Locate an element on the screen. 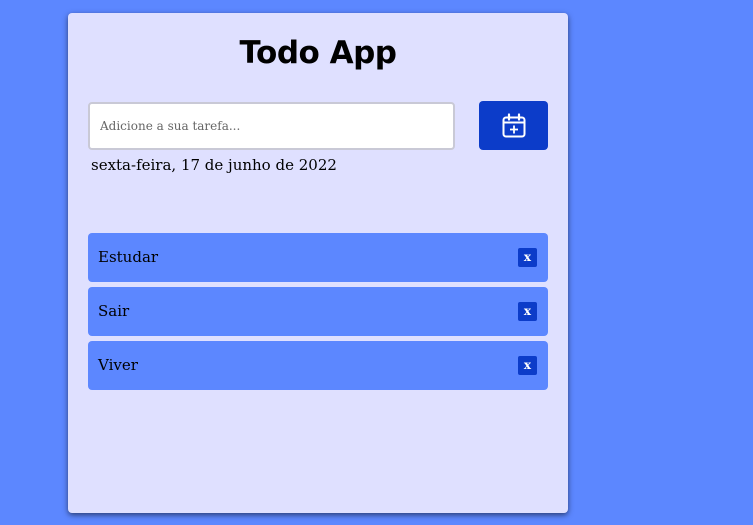 The image size is (753, 525). task-label: Estudar is located at coordinates (128, 257).